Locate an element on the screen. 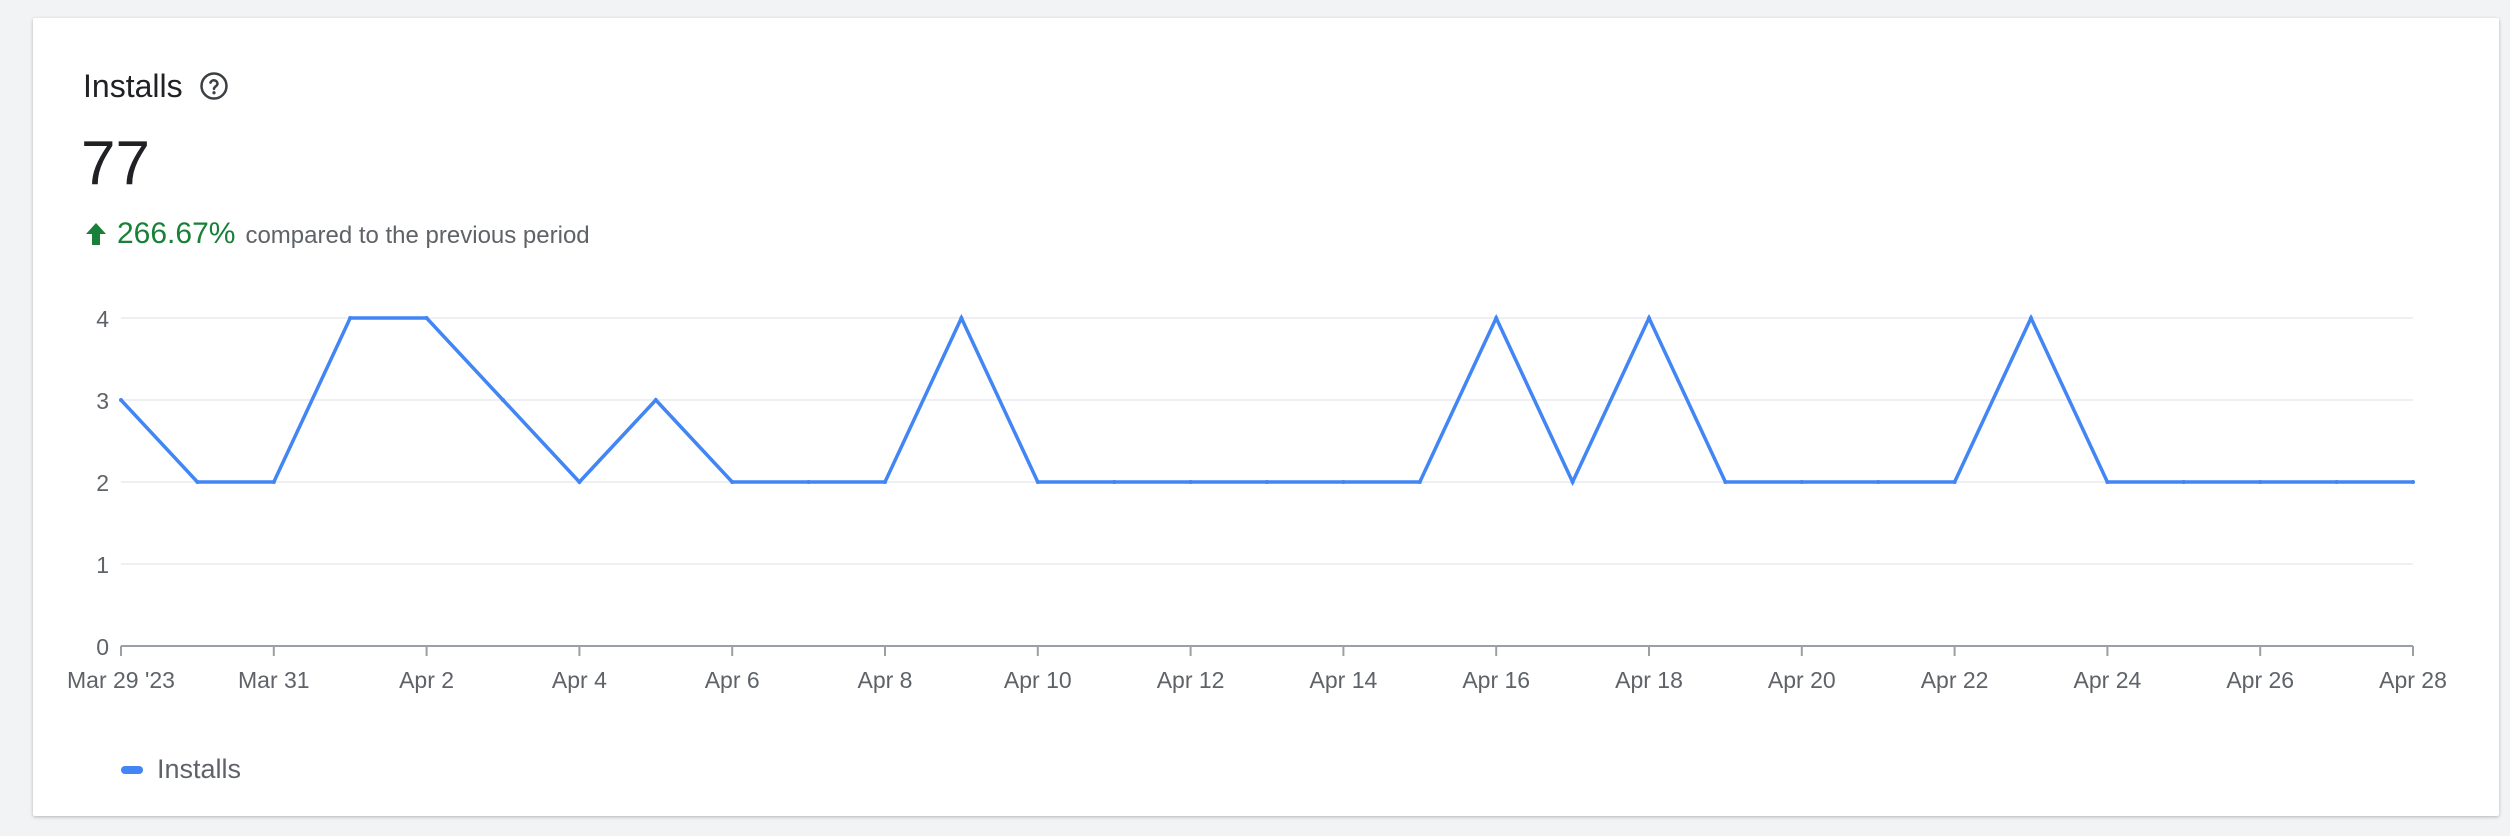  x-tick-label: Mar 29 '23 is located at coordinates (121, 680).